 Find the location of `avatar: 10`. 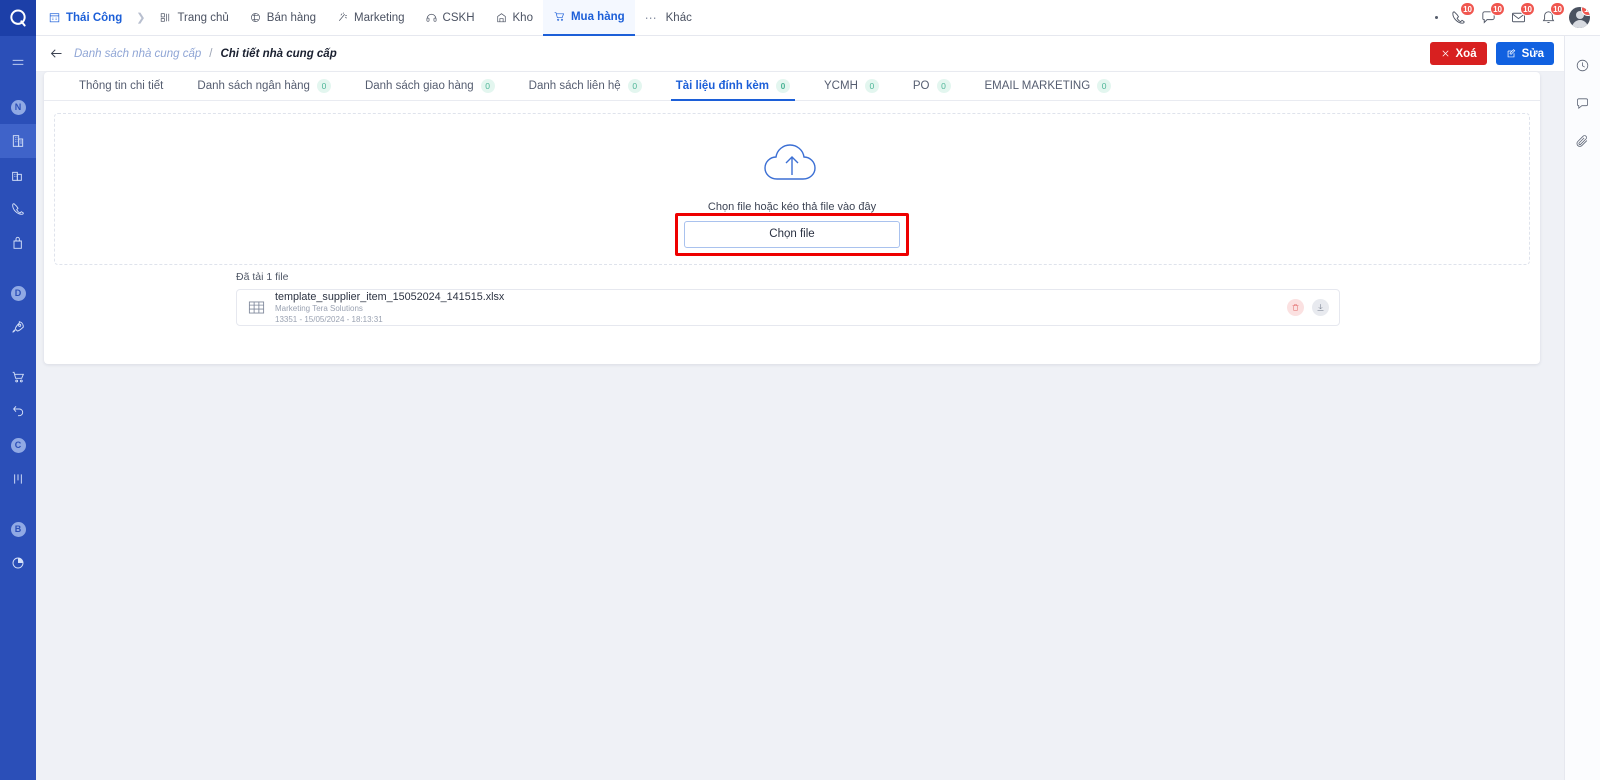

avatar: 10 is located at coordinates (1579, 17).